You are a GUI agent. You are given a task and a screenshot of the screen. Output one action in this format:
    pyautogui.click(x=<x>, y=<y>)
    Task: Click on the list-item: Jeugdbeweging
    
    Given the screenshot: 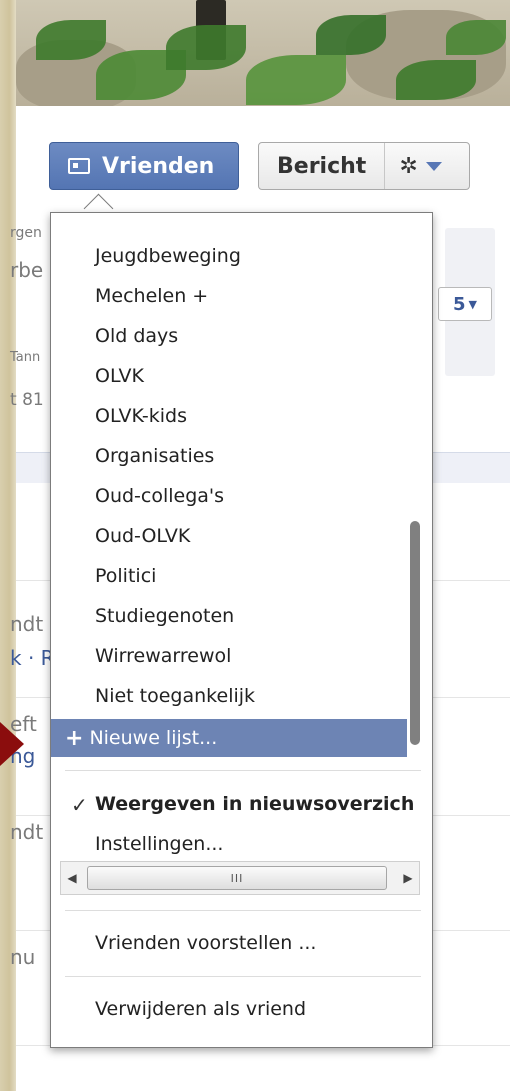 What is the action you would take?
    pyautogui.click(x=168, y=256)
    